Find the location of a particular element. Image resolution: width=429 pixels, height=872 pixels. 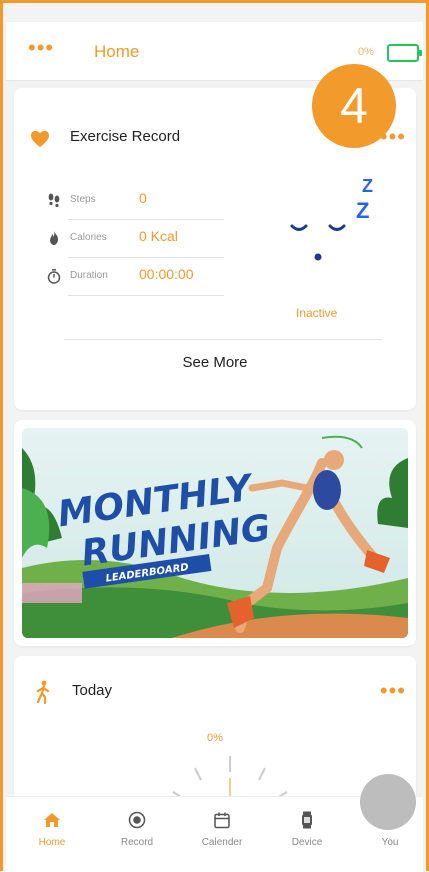

tab-label: Device is located at coordinates (307, 842).